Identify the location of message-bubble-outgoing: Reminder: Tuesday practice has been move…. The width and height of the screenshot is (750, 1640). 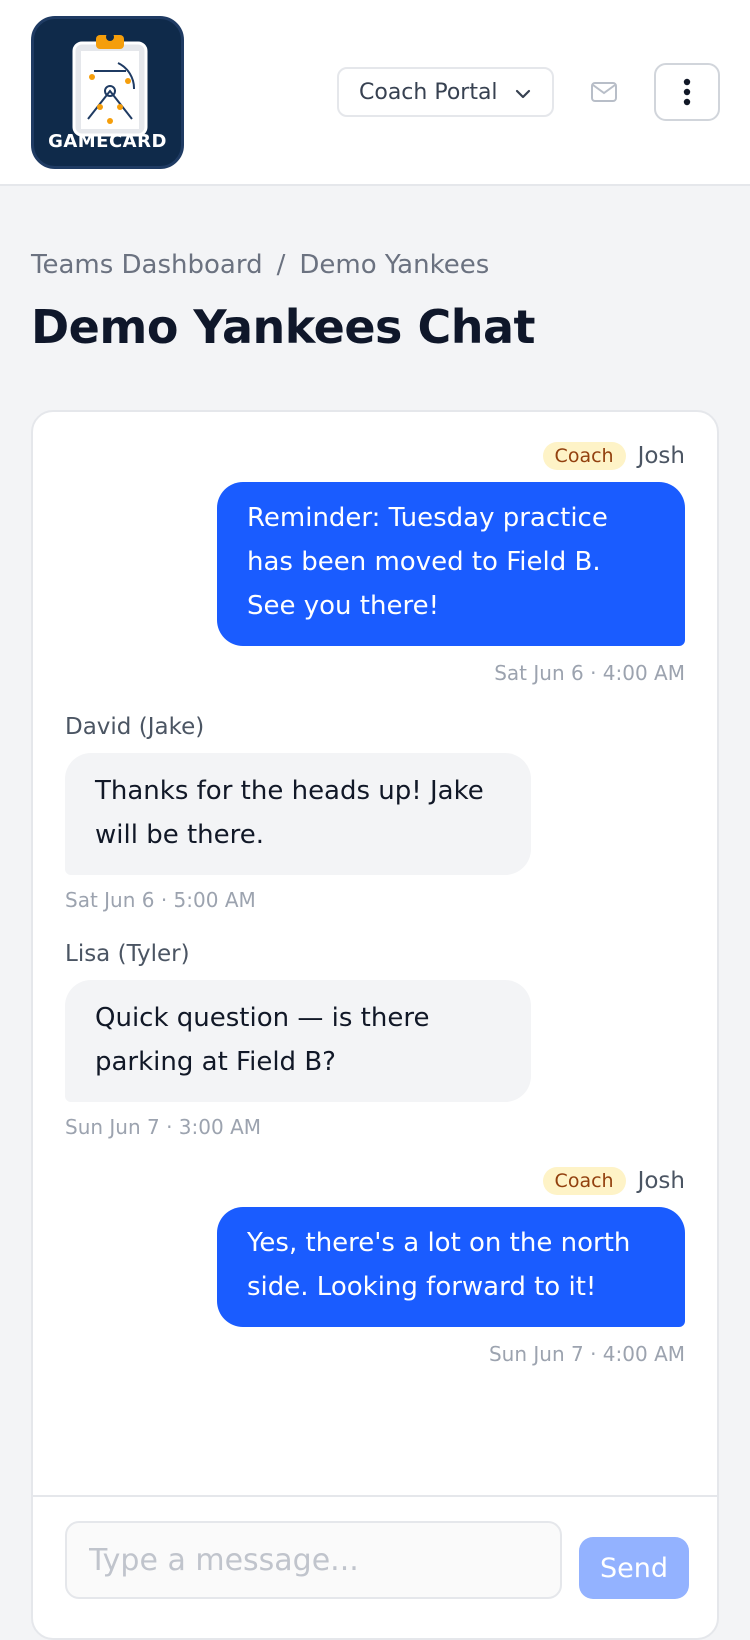
(451, 564).